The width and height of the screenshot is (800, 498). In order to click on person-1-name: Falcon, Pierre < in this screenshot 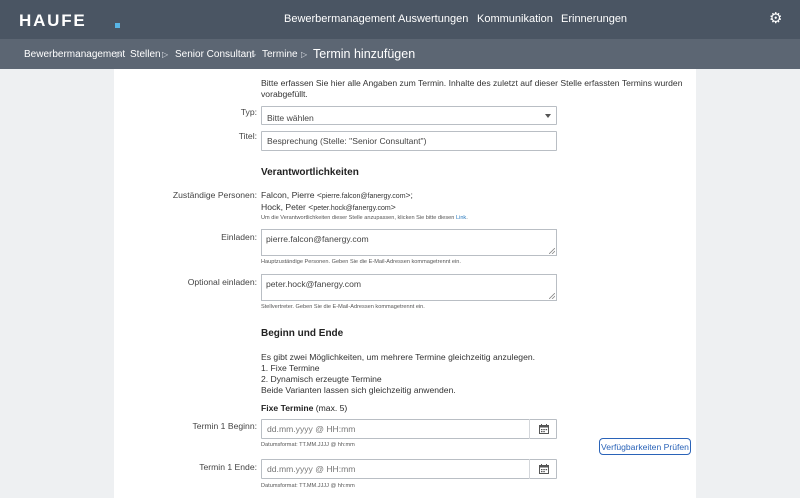, I will do `click(291, 195)`.